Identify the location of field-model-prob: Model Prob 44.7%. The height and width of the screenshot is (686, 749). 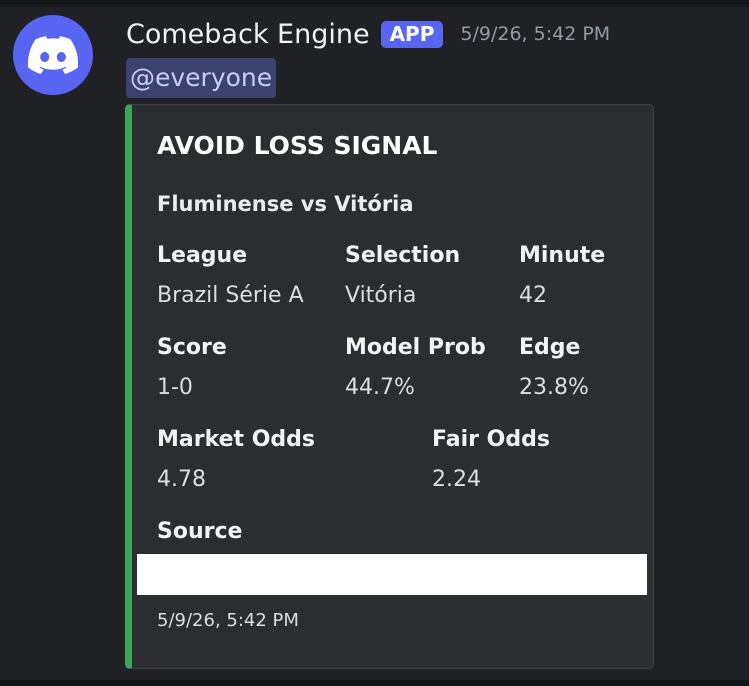
(415, 368).